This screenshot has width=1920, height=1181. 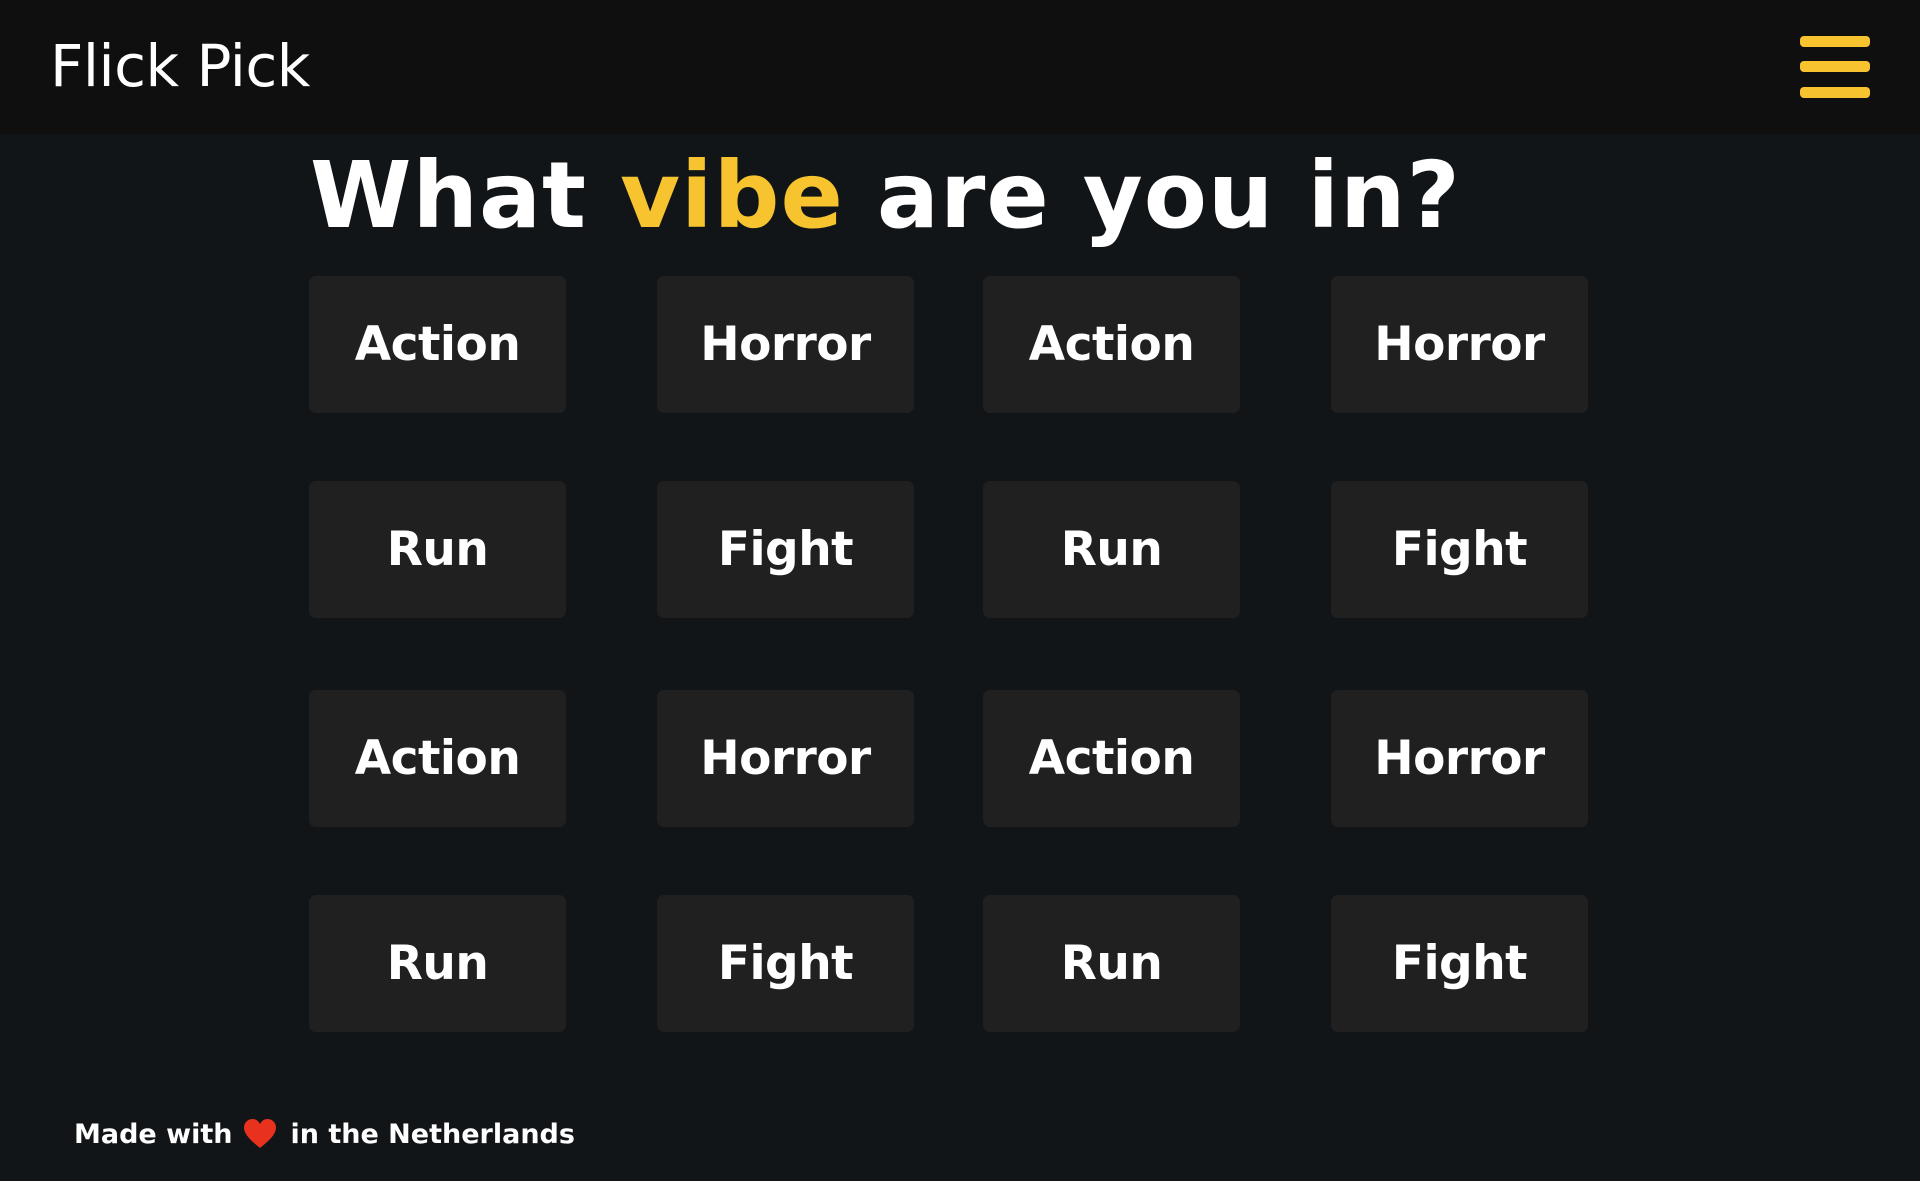 I want to click on footer-text-after: in the Netherlands, so click(x=432, y=1134).